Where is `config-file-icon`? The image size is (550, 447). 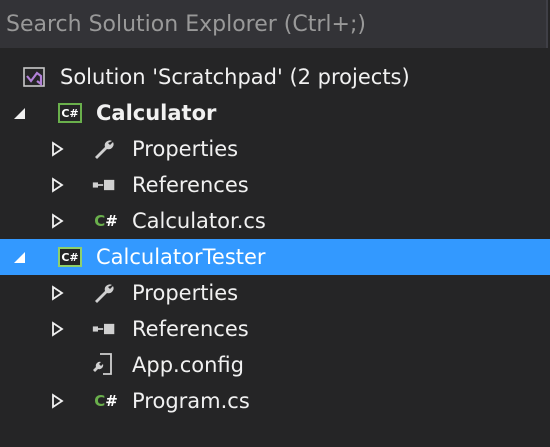
config-file-icon is located at coordinates (104, 365).